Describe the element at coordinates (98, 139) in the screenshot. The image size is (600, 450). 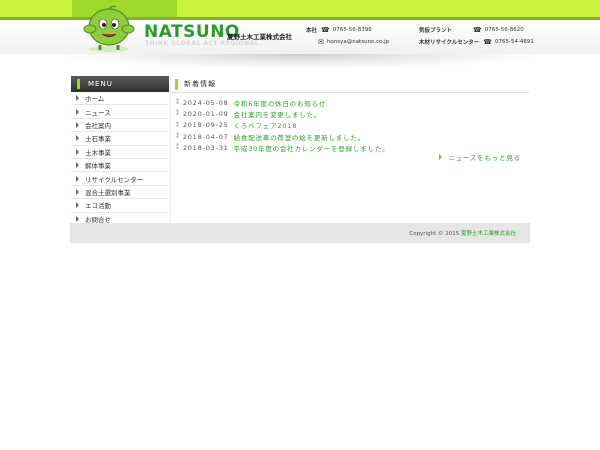
I see `sidebar-item-label: 土石事業` at that location.